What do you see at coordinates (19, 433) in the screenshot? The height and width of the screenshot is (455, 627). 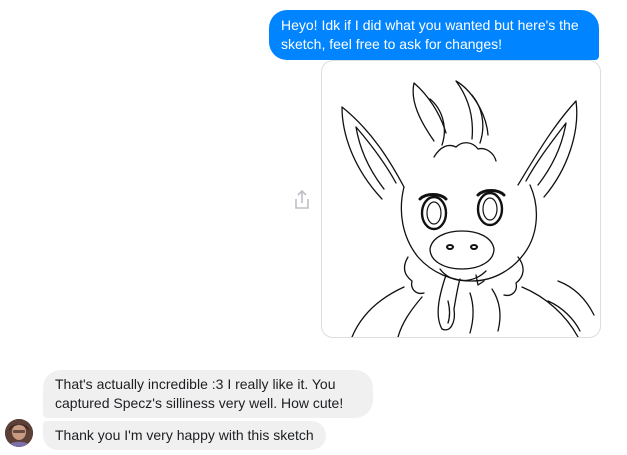 I see `avatar` at bounding box center [19, 433].